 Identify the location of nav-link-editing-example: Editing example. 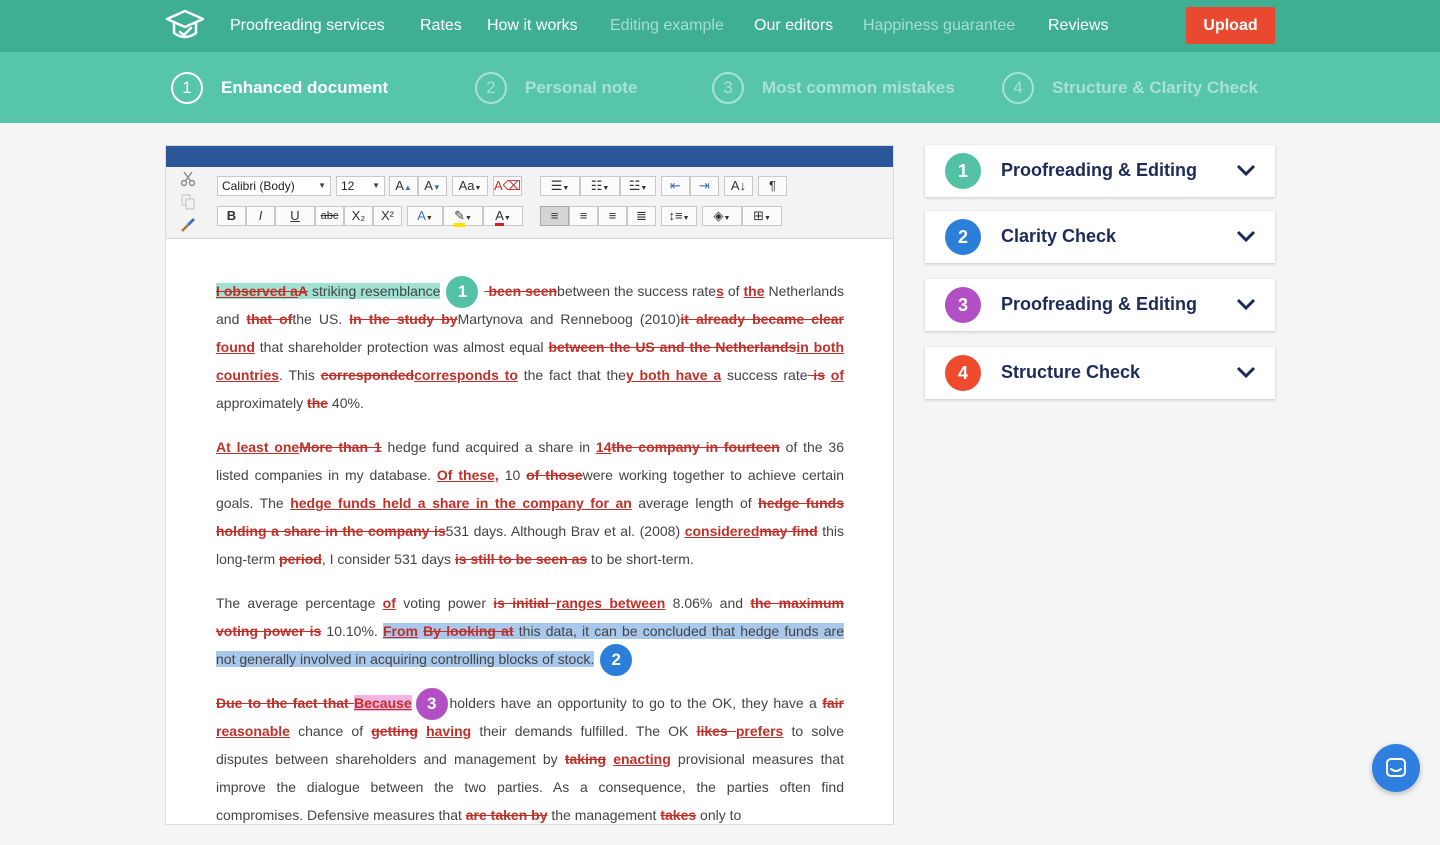
(667, 26).